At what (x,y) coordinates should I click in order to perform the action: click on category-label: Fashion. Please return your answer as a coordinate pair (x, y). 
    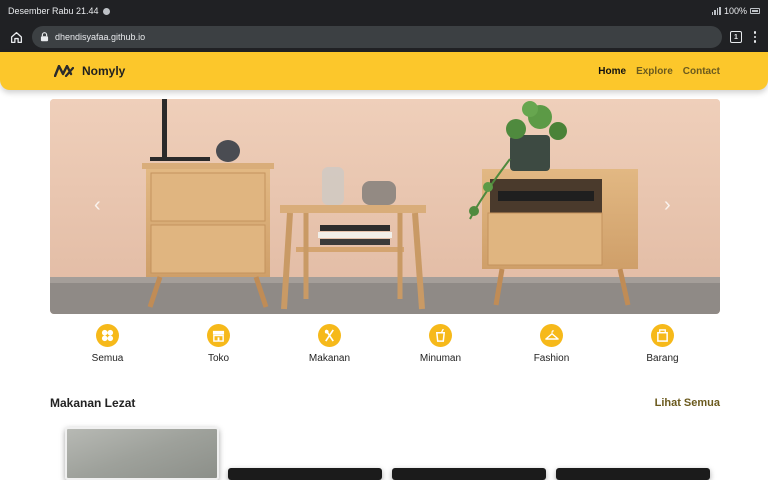
    Looking at the image, I should click on (551, 358).